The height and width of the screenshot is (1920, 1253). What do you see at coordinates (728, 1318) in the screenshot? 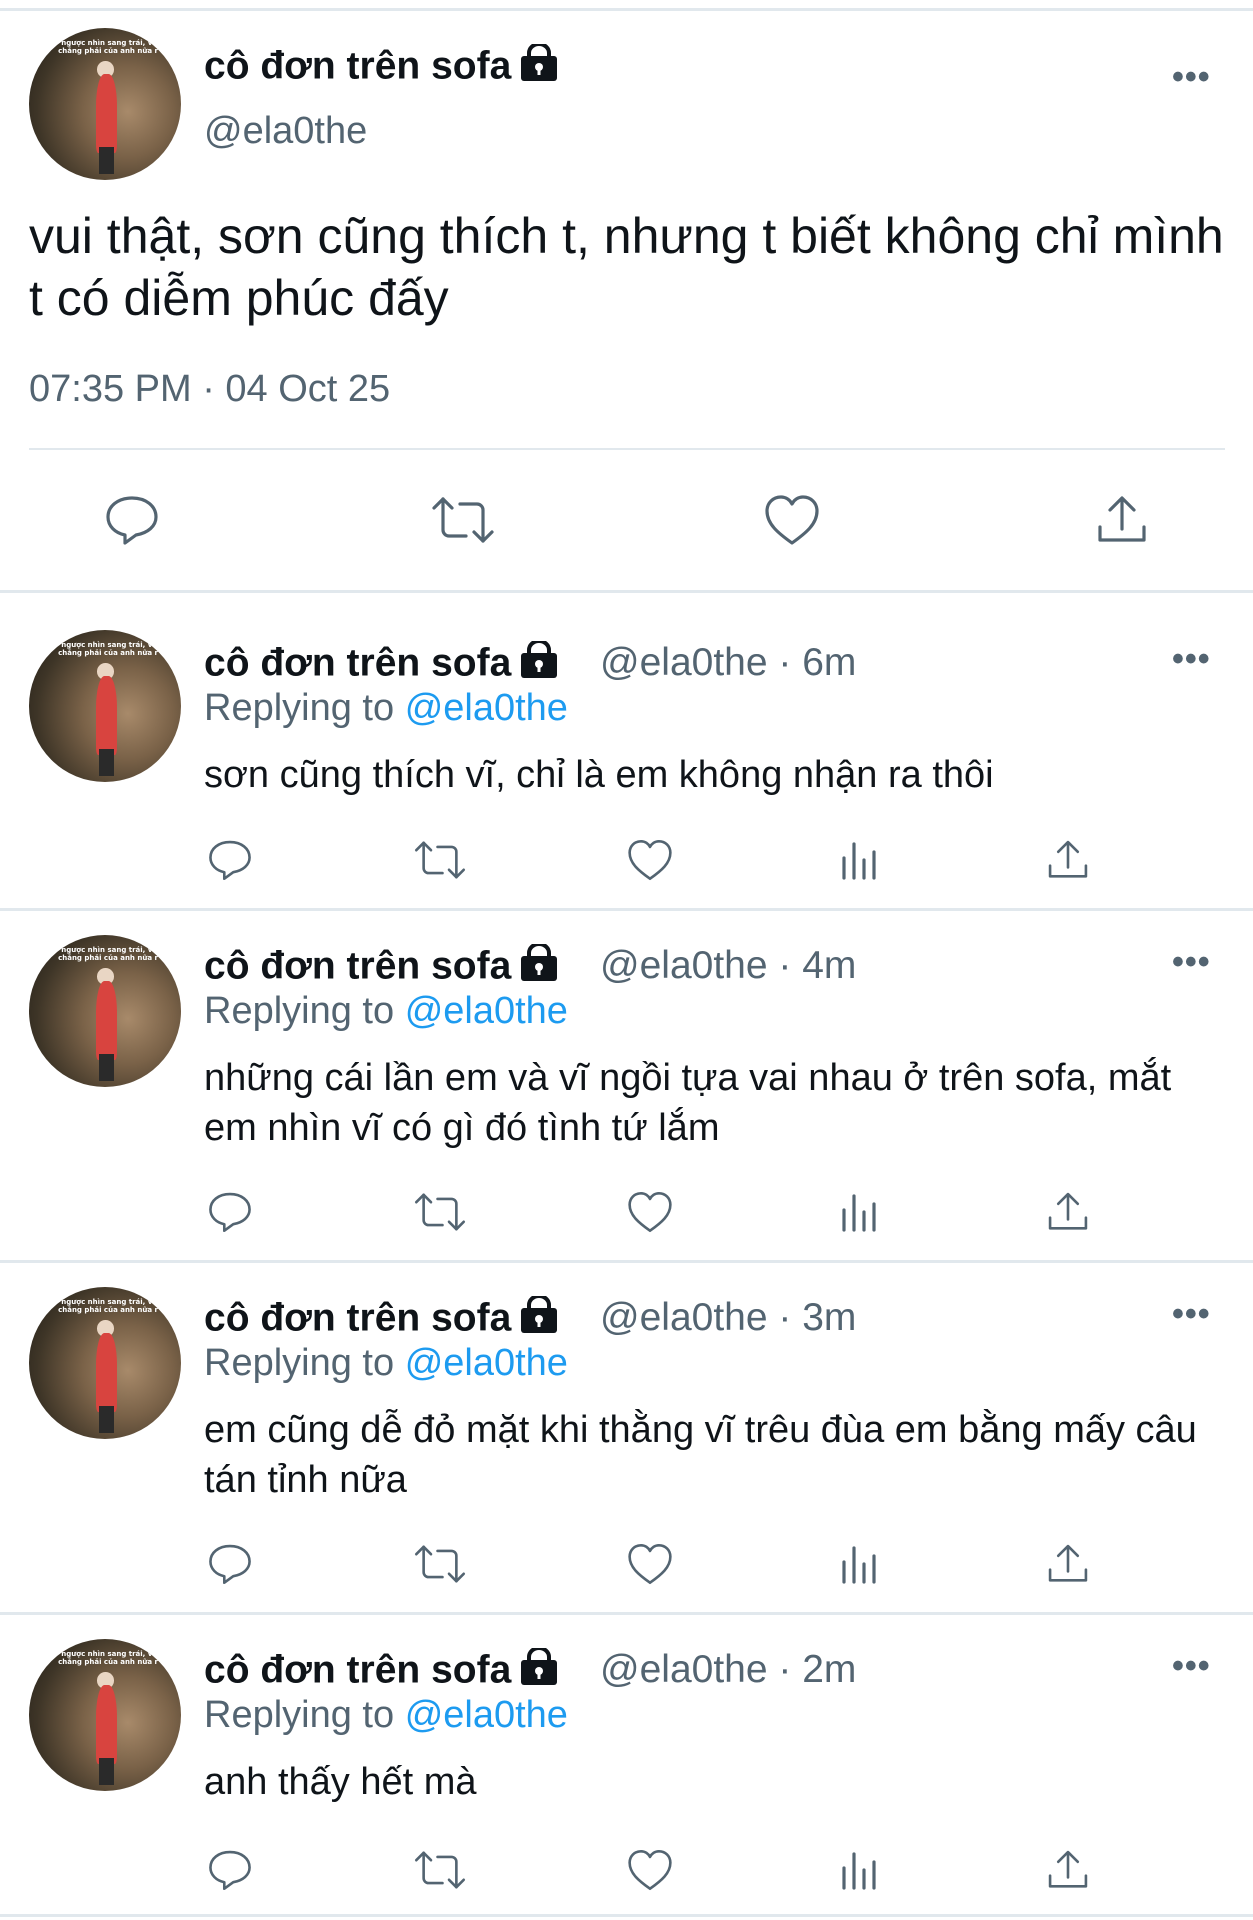
I see `handle-and-time: @ela0the · 3m` at bounding box center [728, 1318].